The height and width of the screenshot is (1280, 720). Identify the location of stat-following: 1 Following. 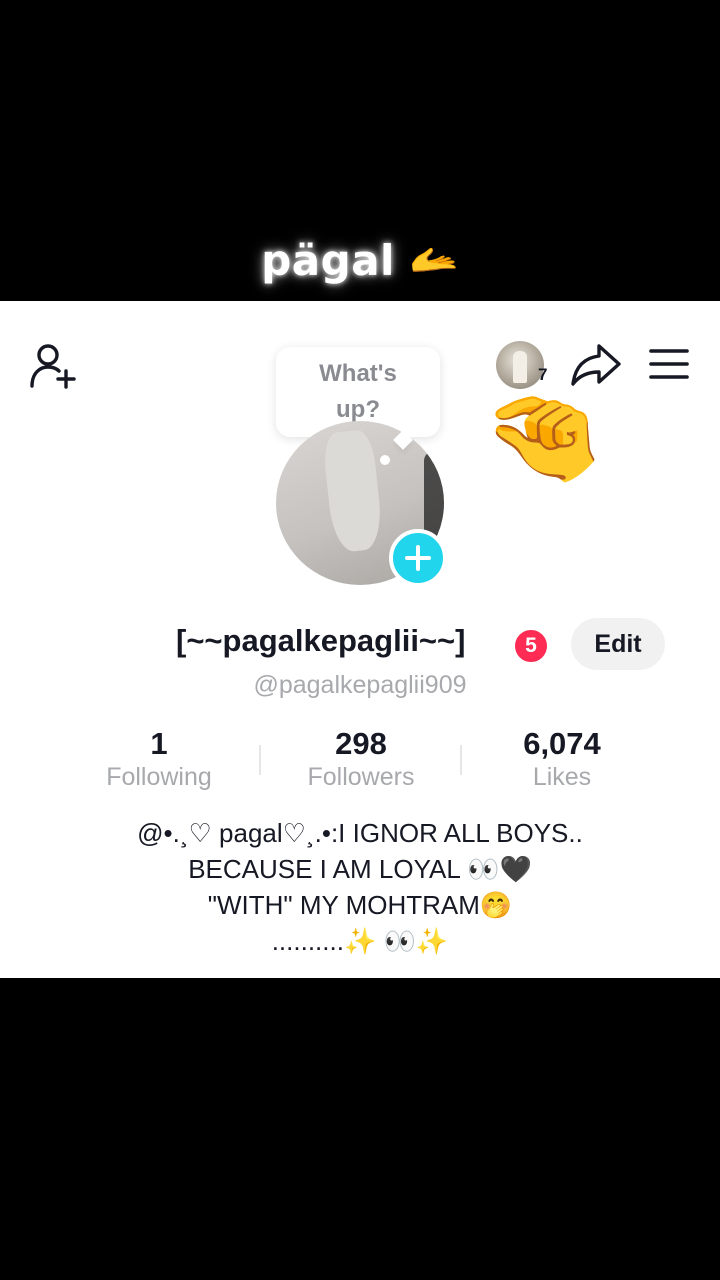
(159, 758).